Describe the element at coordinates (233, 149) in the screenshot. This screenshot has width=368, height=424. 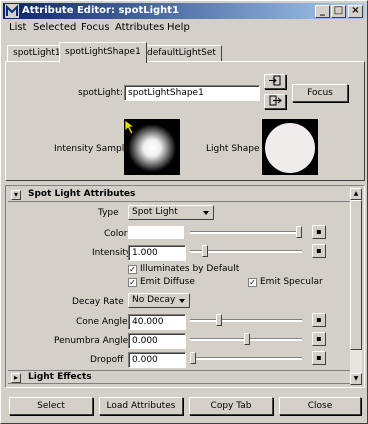
I see `light-shape-label: Light Shape` at that location.